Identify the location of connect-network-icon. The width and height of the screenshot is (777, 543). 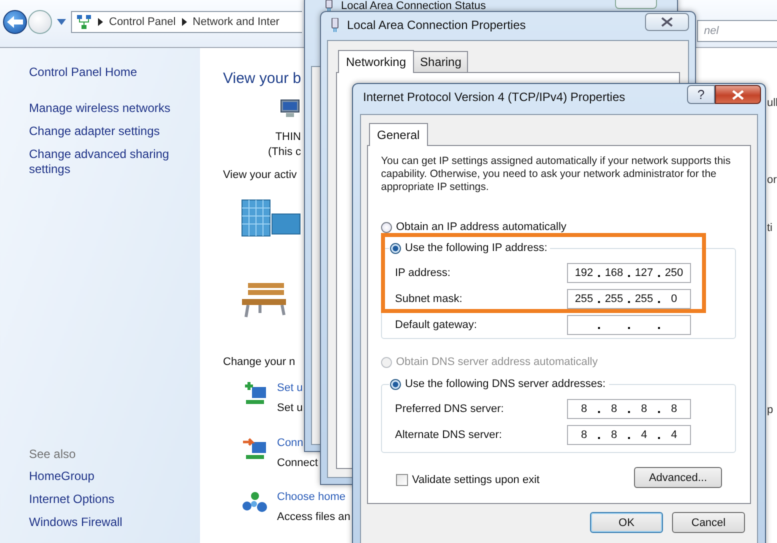
(255, 449).